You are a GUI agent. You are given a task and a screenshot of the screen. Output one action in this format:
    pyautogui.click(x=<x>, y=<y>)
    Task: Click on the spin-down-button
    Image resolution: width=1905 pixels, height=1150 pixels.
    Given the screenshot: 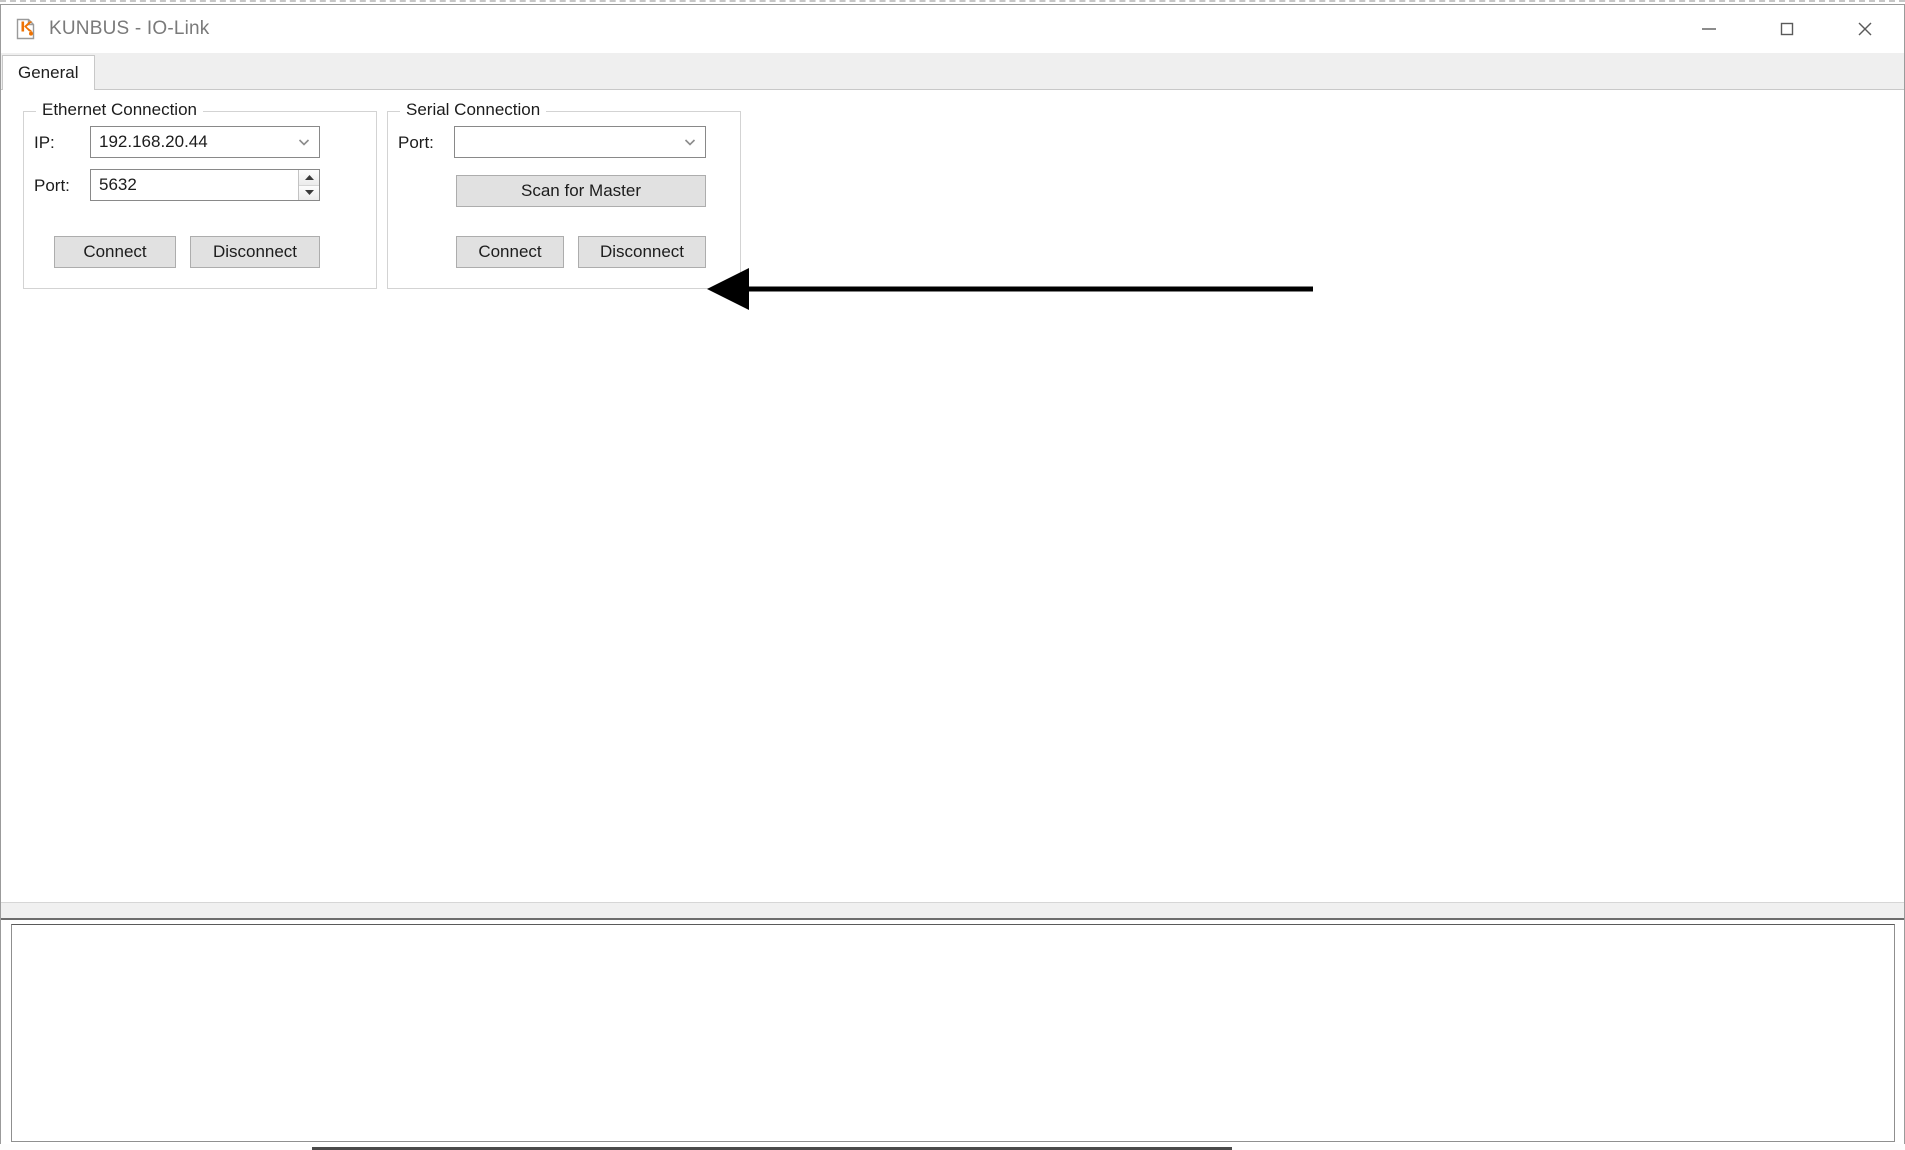 What is the action you would take?
    pyautogui.click(x=309, y=192)
    